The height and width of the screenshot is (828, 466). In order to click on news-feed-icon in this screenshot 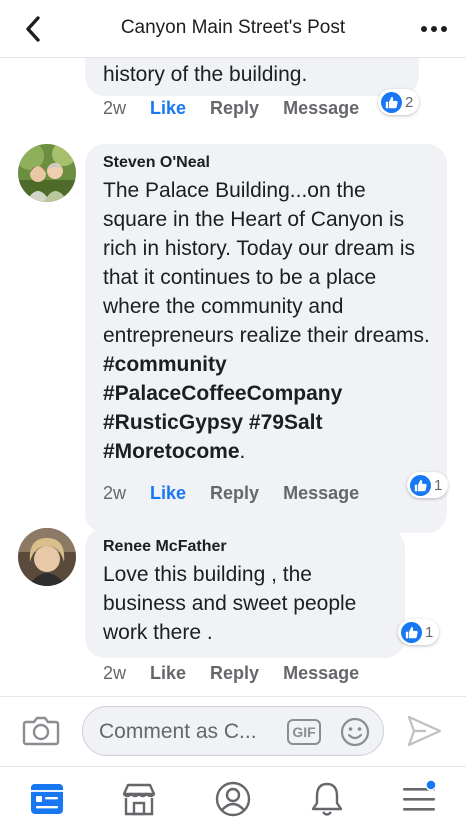, I will do `click(47, 799)`.